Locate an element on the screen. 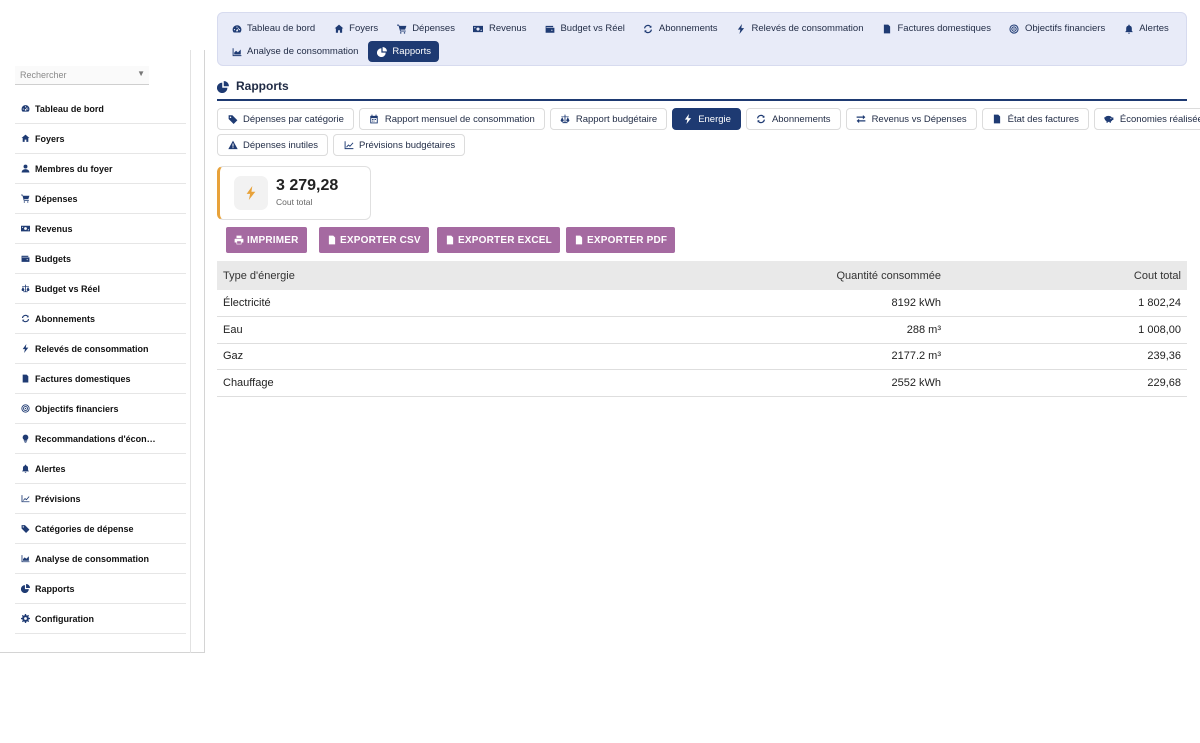 This screenshot has height=743, width=1200. home-icon is located at coordinates (25, 139).